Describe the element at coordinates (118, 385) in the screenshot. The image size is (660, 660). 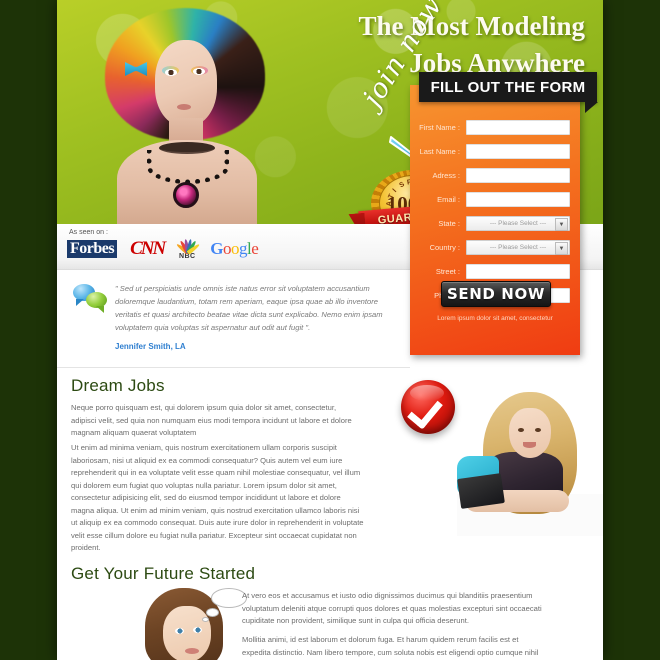
I see `dream-jobs-heading: Dream Jobs` at that location.